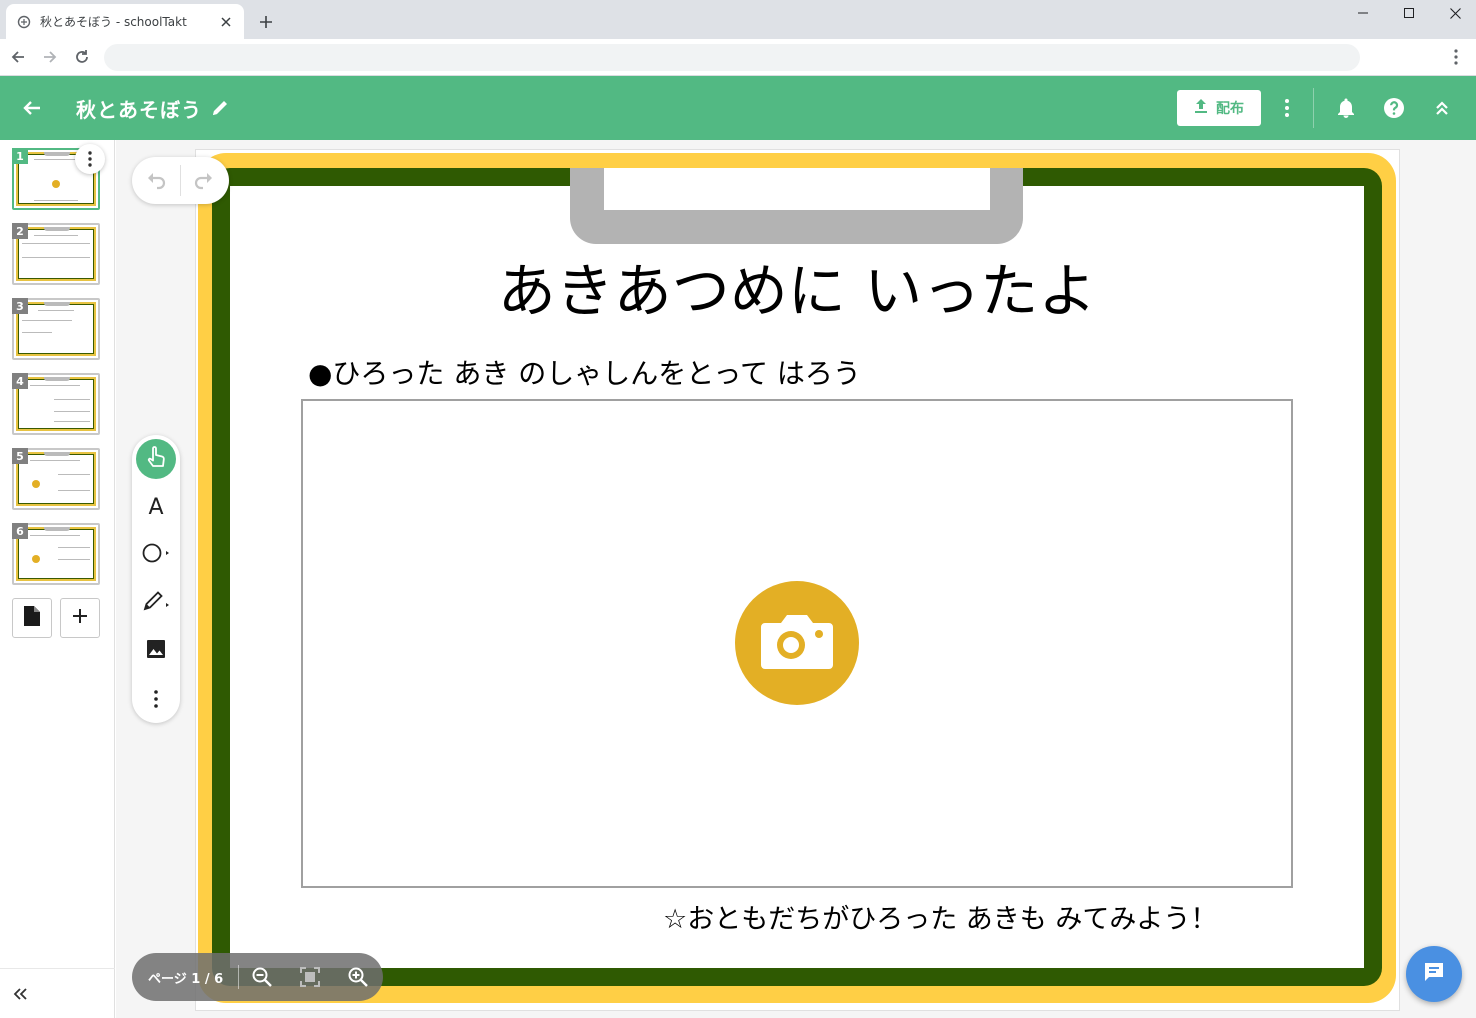  I want to click on shape-tool, so click(156, 555).